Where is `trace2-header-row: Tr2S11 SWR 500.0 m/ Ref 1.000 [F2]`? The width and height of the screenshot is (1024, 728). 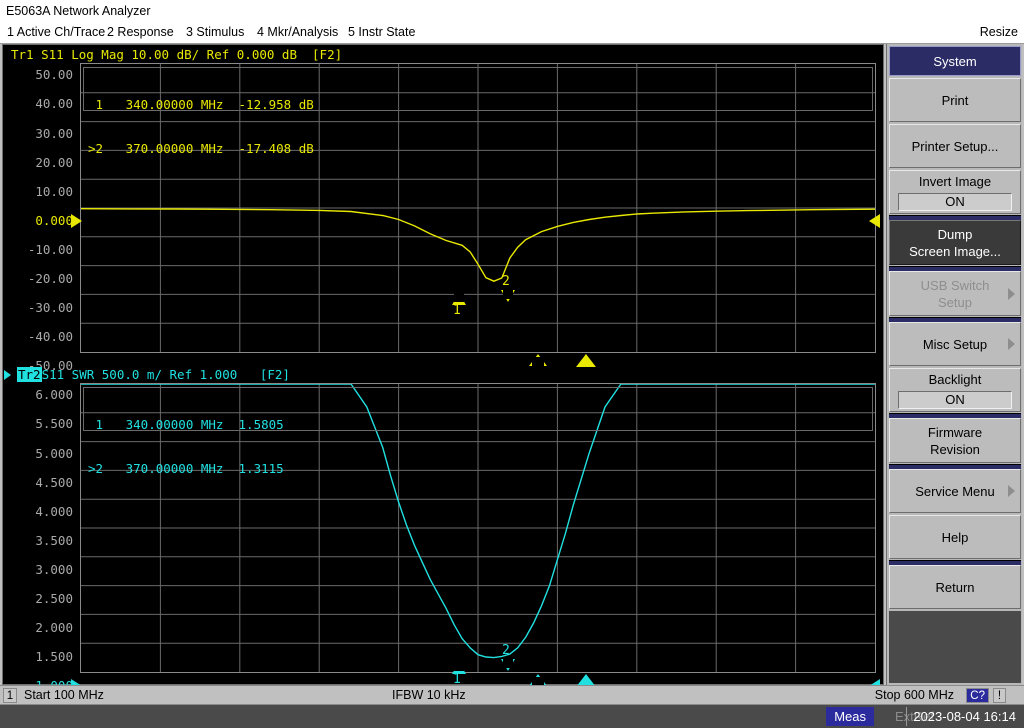
trace2-header-row: Tr2S11 SWR 500.0 m/ Ref 1.000 [F2] is located at coordinates (153, 374).